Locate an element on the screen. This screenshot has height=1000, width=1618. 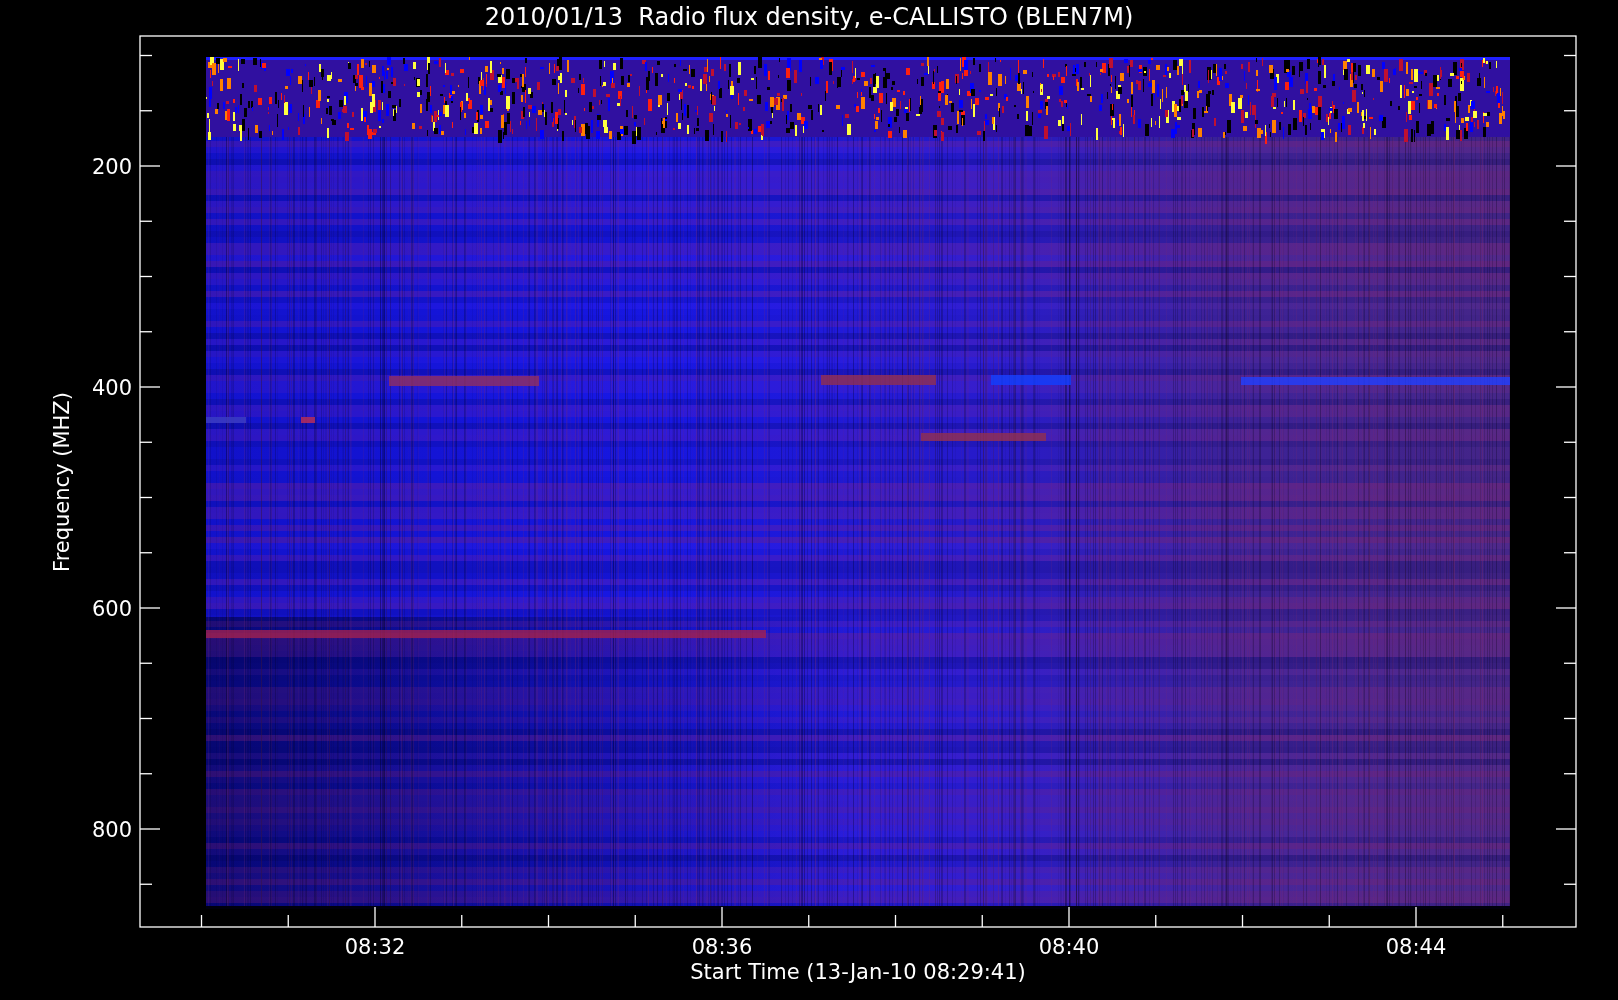
x-tick-label: 08:40 is located at coordinates (1069, 947).